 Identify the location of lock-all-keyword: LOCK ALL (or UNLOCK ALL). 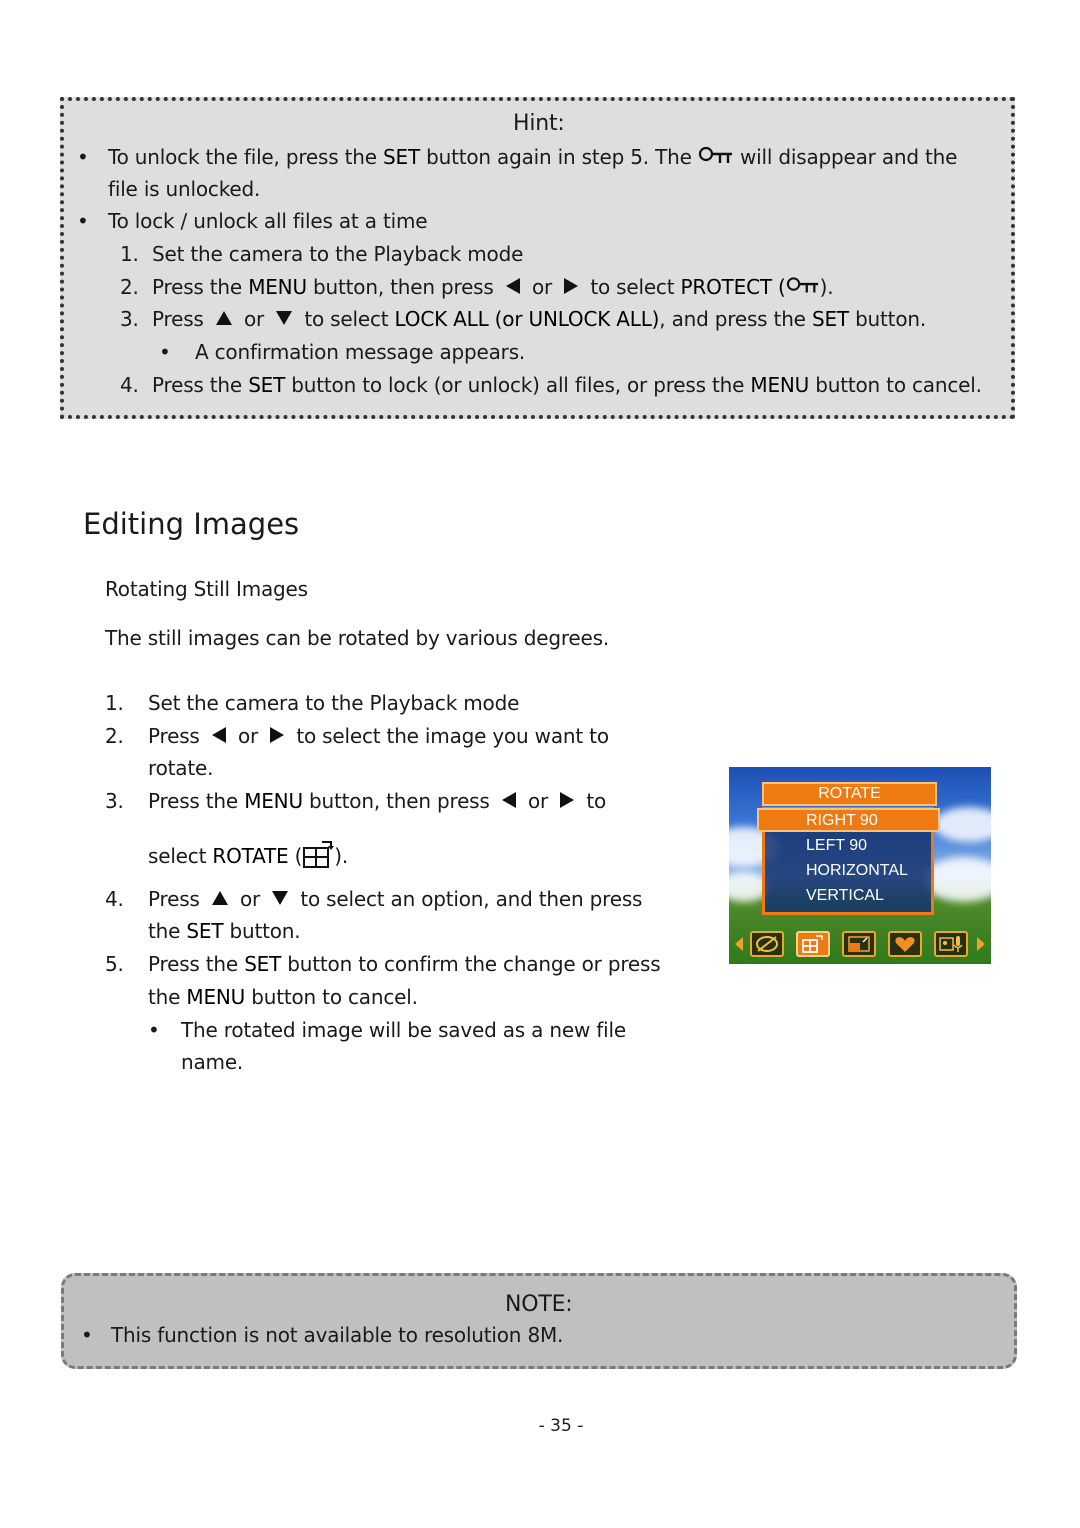
(527, 319).